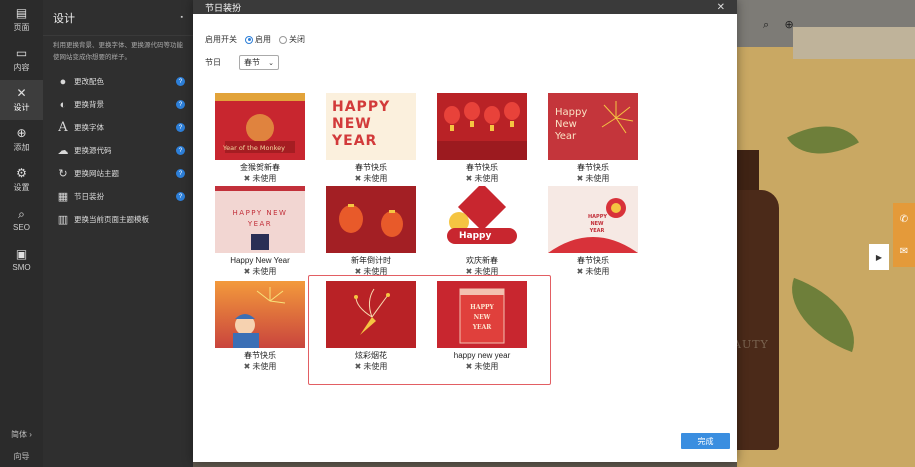  I want to click on switch-label: 启用开关, so click(221, 39).